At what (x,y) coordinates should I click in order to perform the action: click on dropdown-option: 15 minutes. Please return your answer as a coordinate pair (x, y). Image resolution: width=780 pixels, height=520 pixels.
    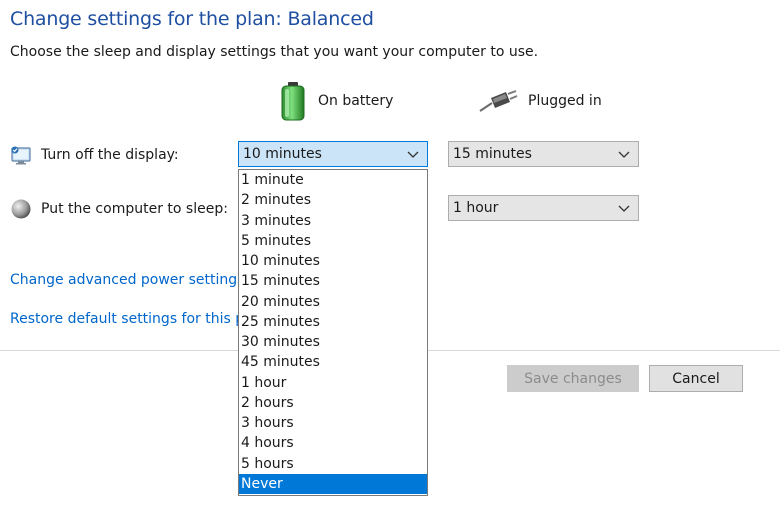
    Looking at the image, I should click on (333, 281).